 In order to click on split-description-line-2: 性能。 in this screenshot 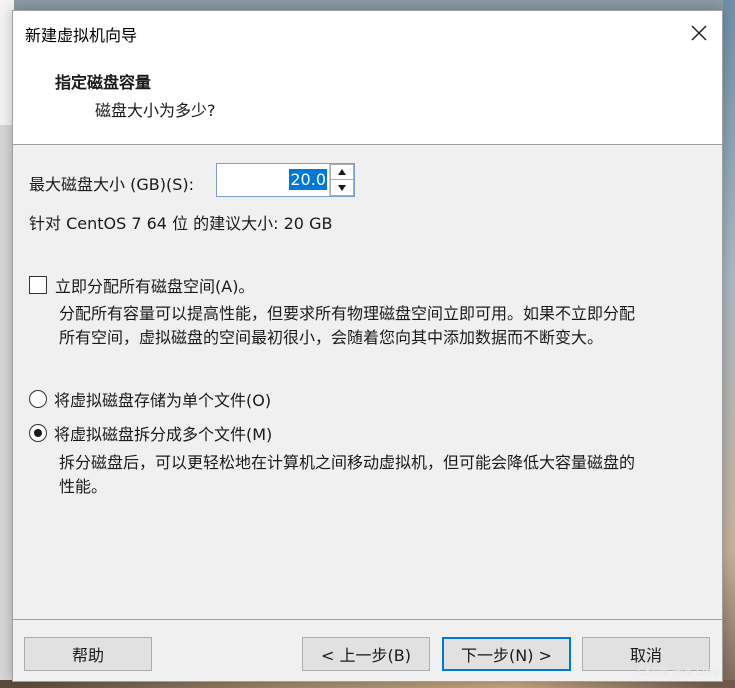, I will do `click(83, 486)`.